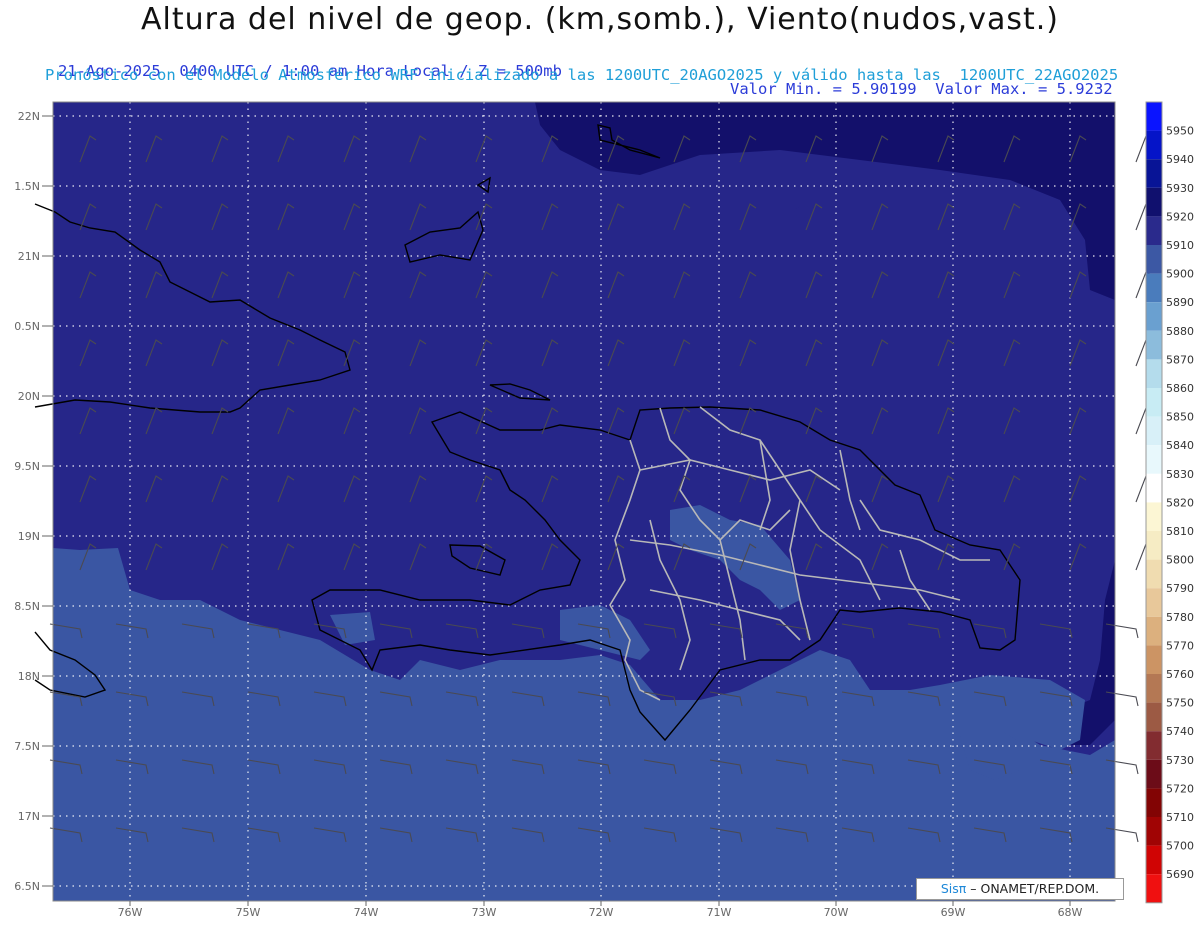 The image size is (1200, 927). I want to click on lon-label: 73W, so click(484, 912).